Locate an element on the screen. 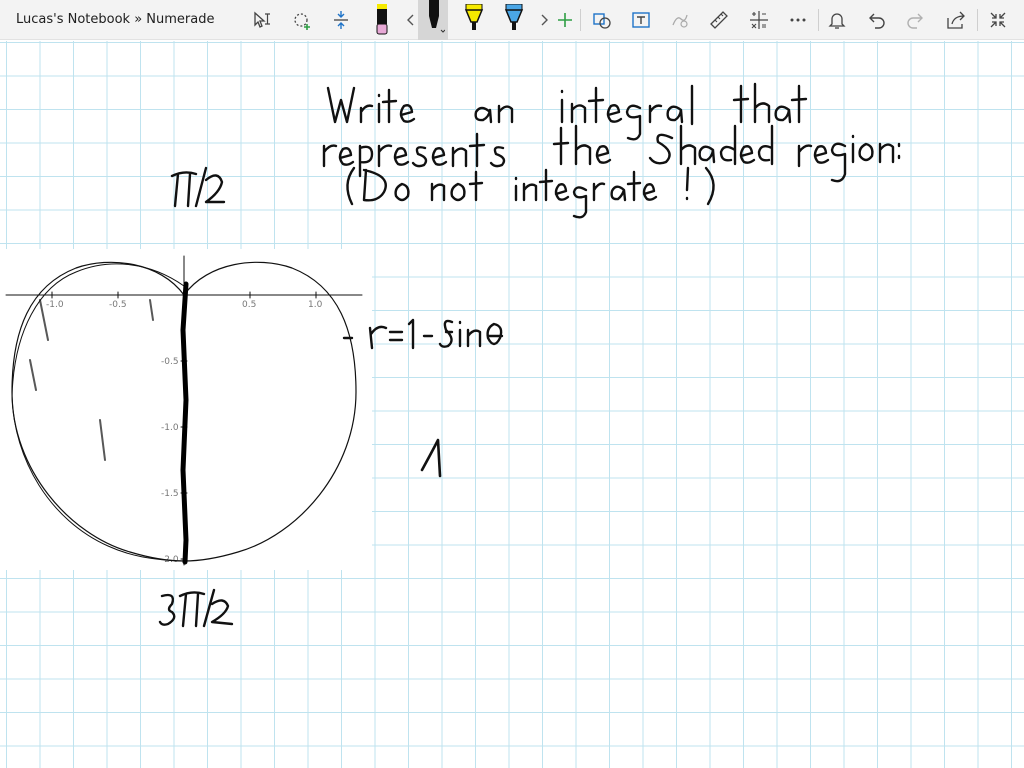 The width and height of the screenshot is (1024, 768). add-shape-icon is located at coordinates (302, 20).